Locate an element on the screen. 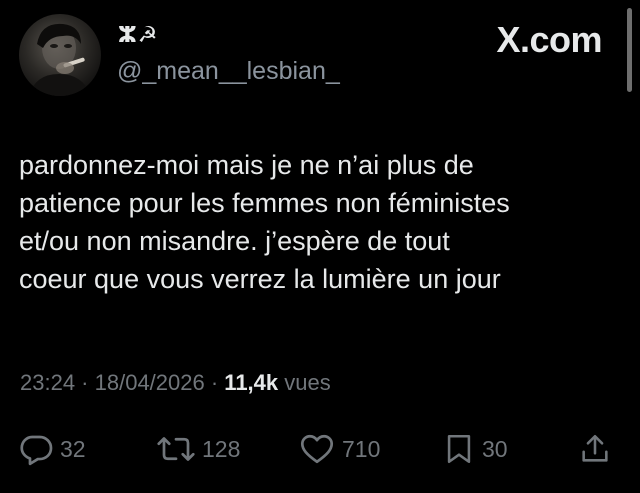  reply-icon is located at coordinates (36, 450).